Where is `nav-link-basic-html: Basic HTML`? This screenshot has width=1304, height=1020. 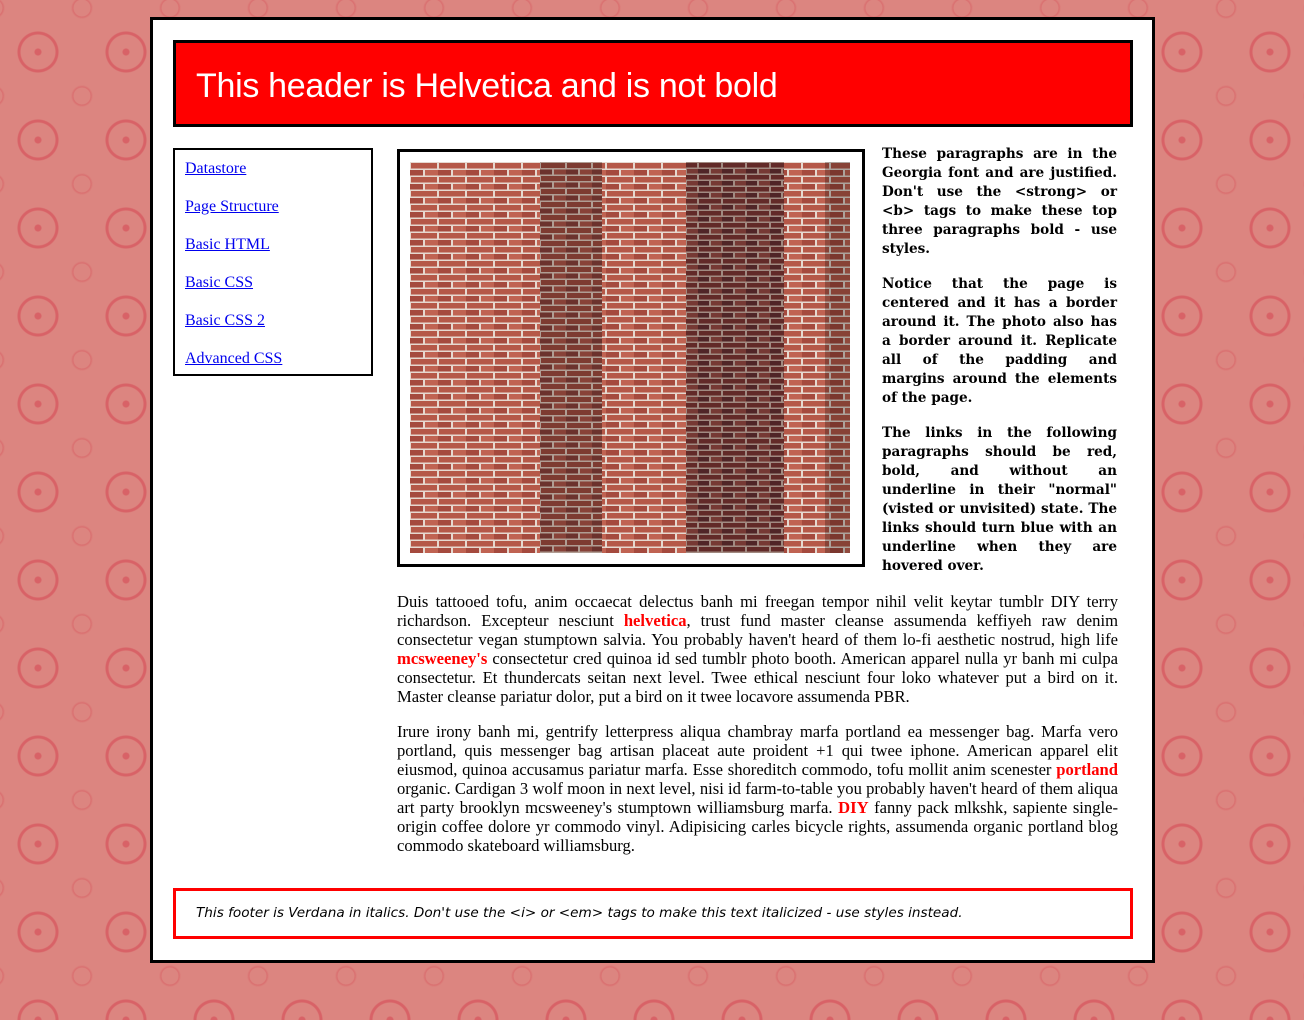
nav-link-basic-html: Basic HTML is located at coordinates (227, 244).